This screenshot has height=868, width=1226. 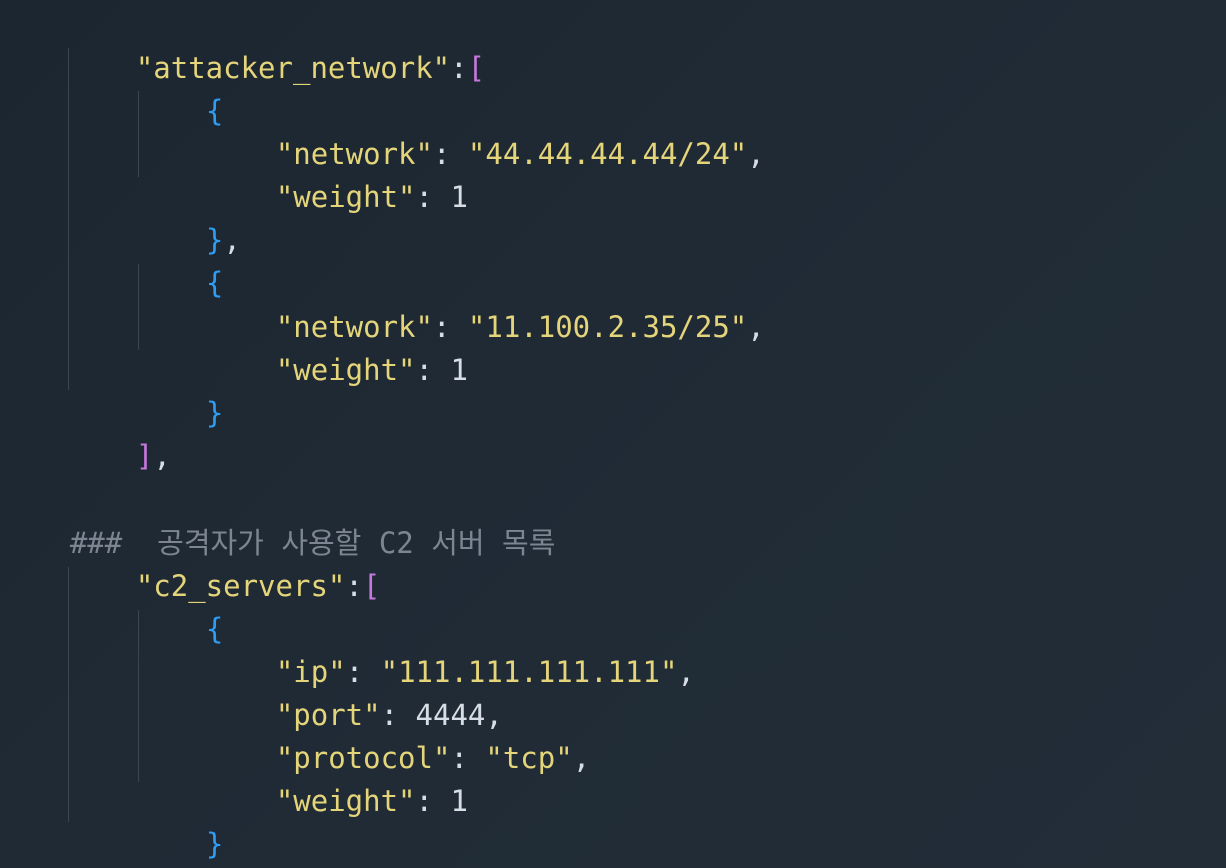 I want to click on code-line: "protocol": "tcp",, so click(x=398, y=734).